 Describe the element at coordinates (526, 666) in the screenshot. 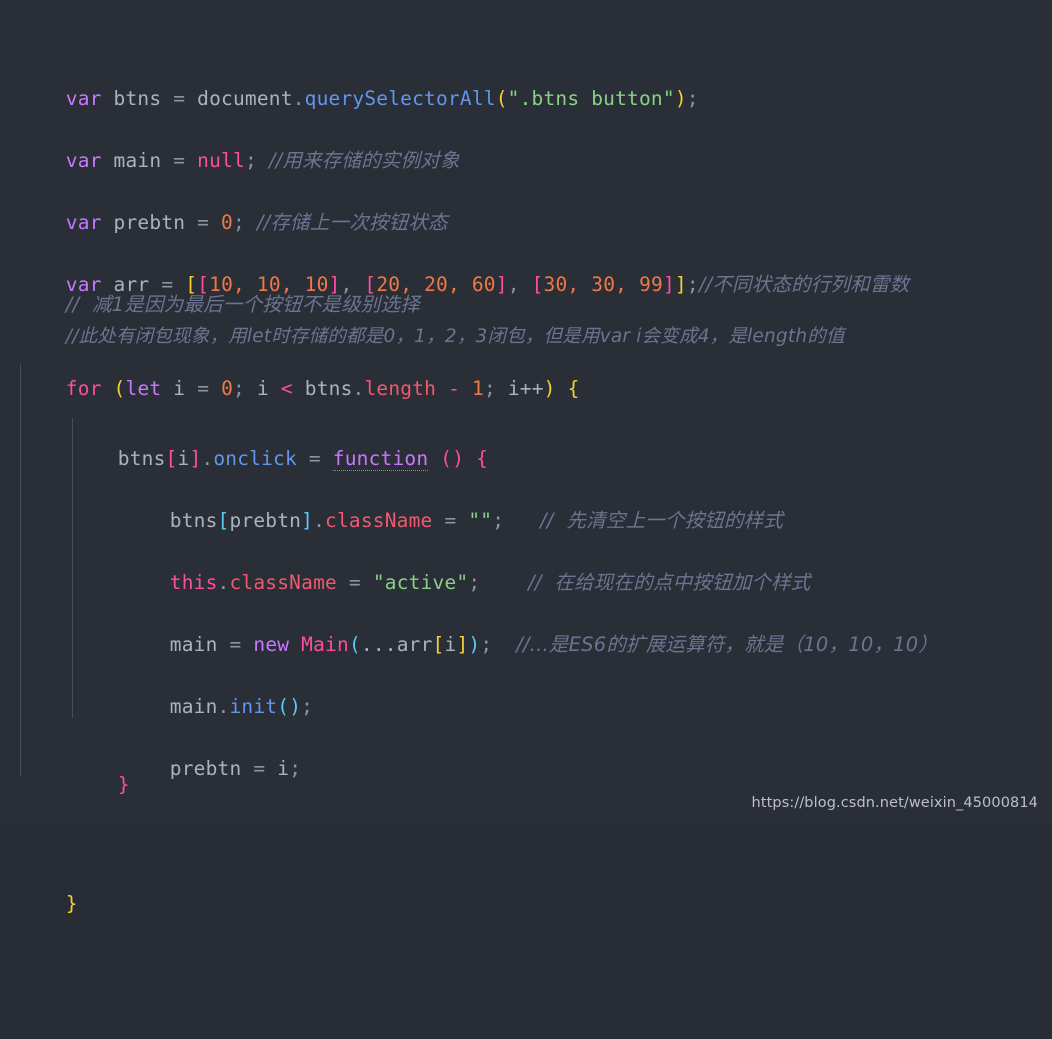

I see `code-line-12: main.init();` at that location.